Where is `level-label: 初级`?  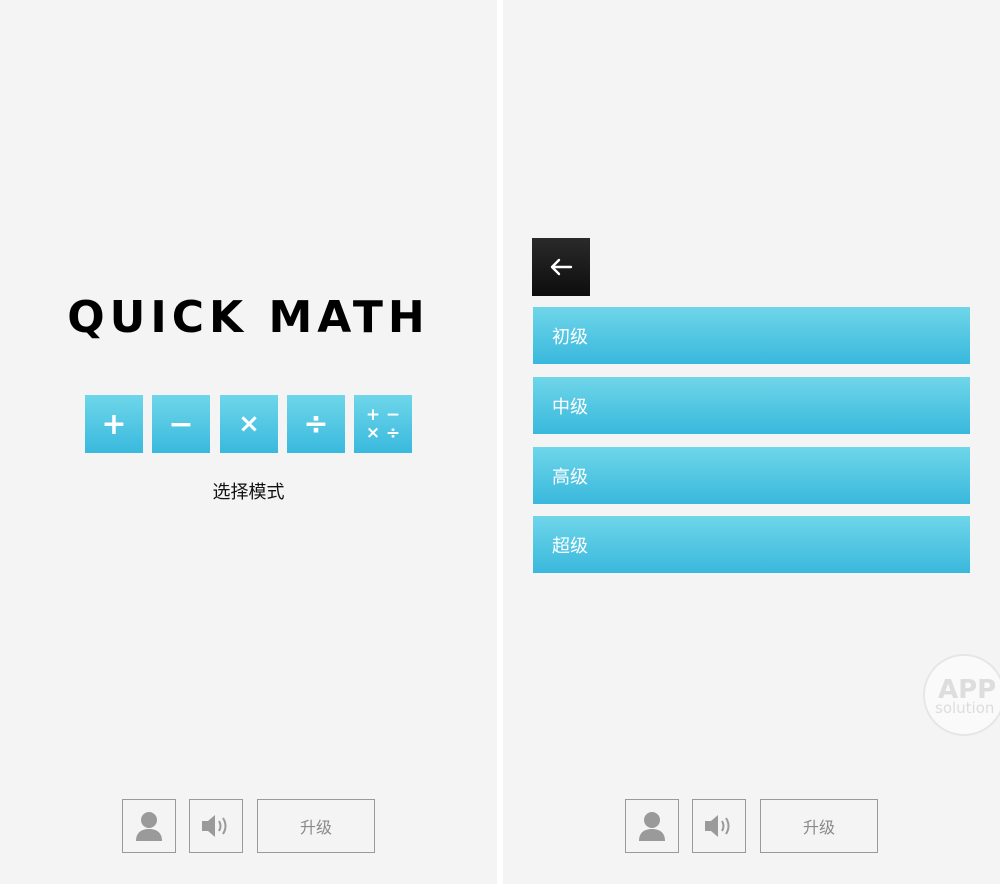
level-label: 初级 is located at coordinates (570, 337).